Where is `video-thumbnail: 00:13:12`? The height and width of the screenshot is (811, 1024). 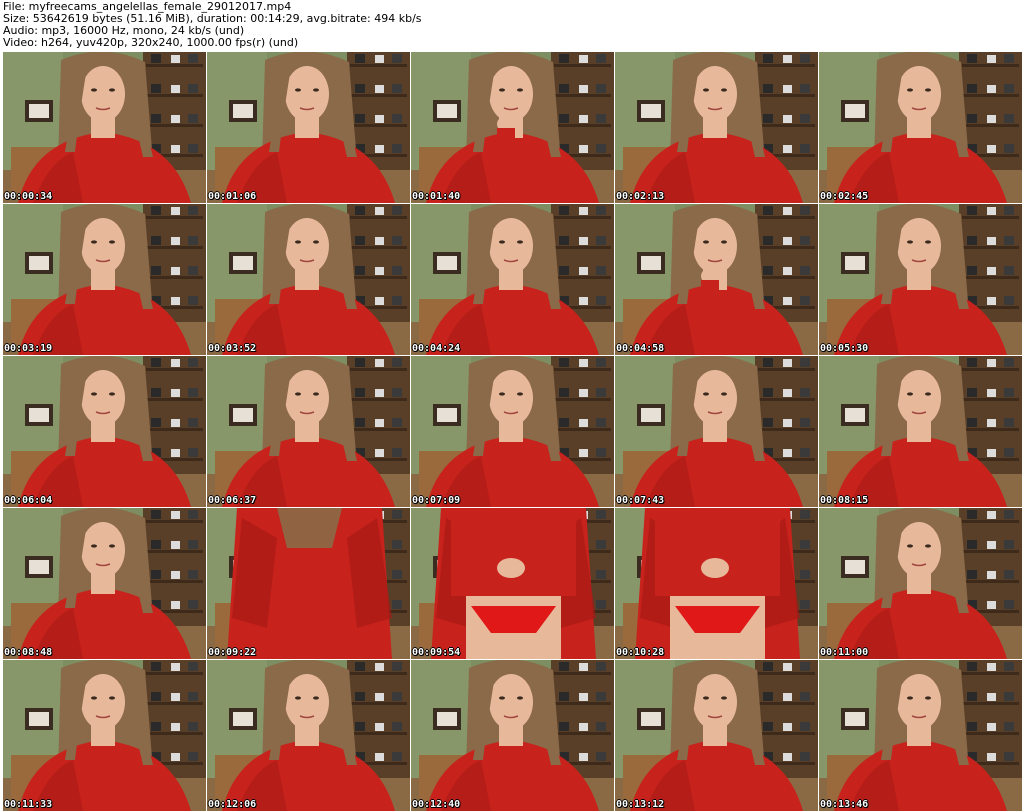 video-thumbnail: 00:13:12 is located at coordinates (716, 735).